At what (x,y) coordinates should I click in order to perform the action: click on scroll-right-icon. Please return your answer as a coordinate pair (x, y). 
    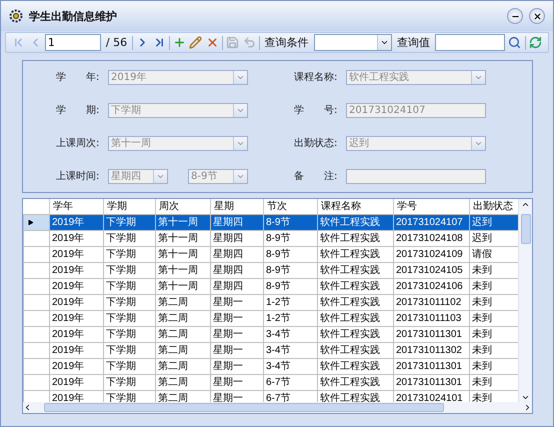
    Looking at the image, I should click on (527, 407).